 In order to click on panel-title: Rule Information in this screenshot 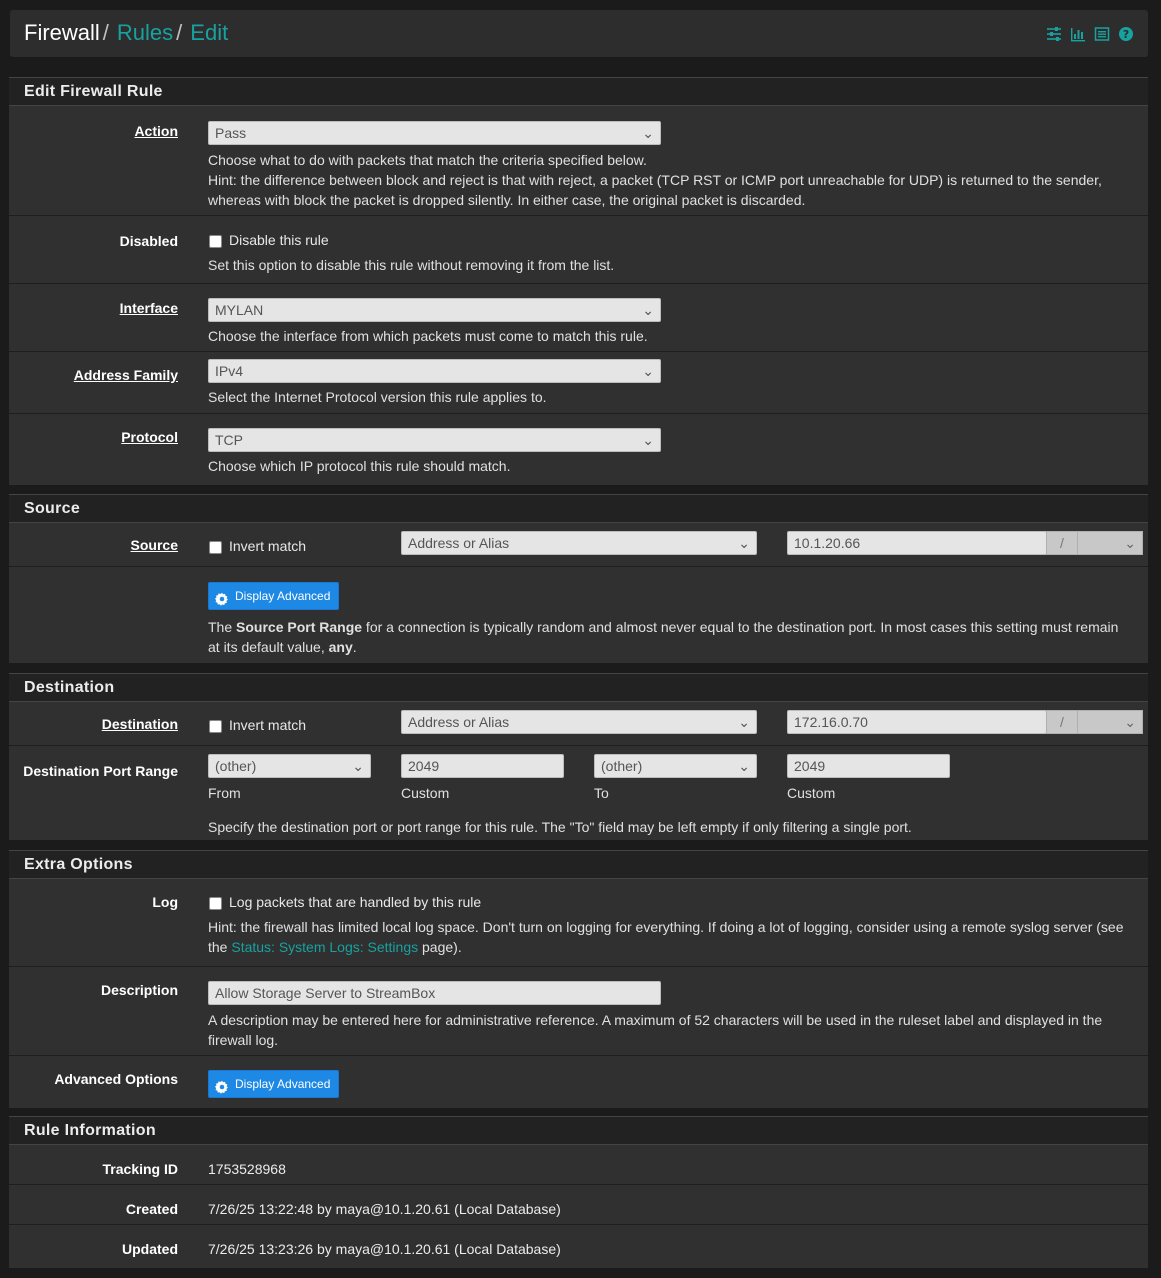, I will do `click(90, 1130)`.